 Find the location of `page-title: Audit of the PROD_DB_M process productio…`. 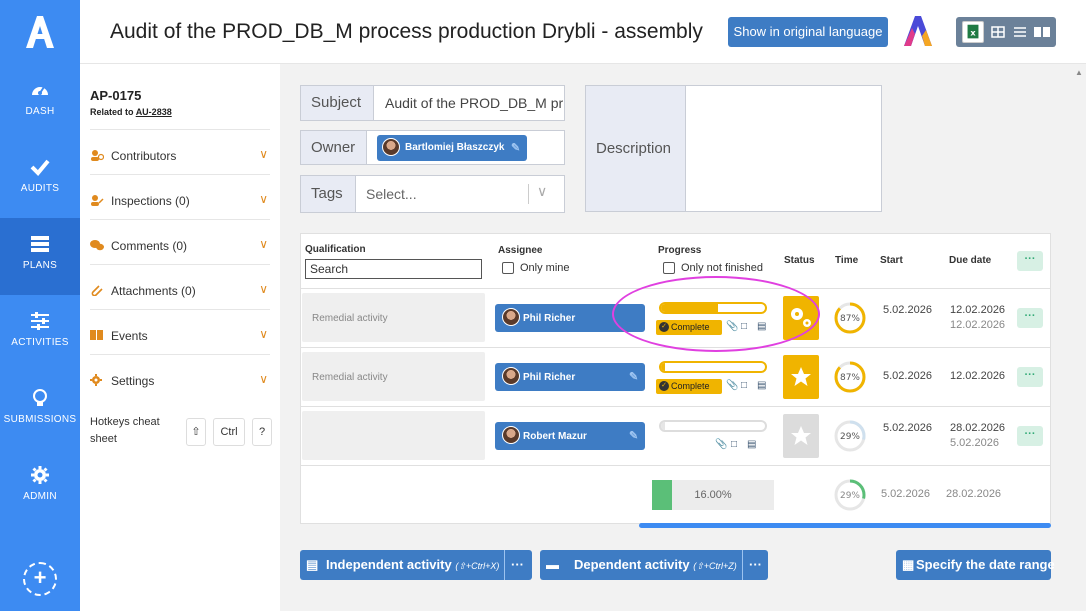

page-title: Audit of the PROD_DB_M process productio… is located at coordinates (406, 31).